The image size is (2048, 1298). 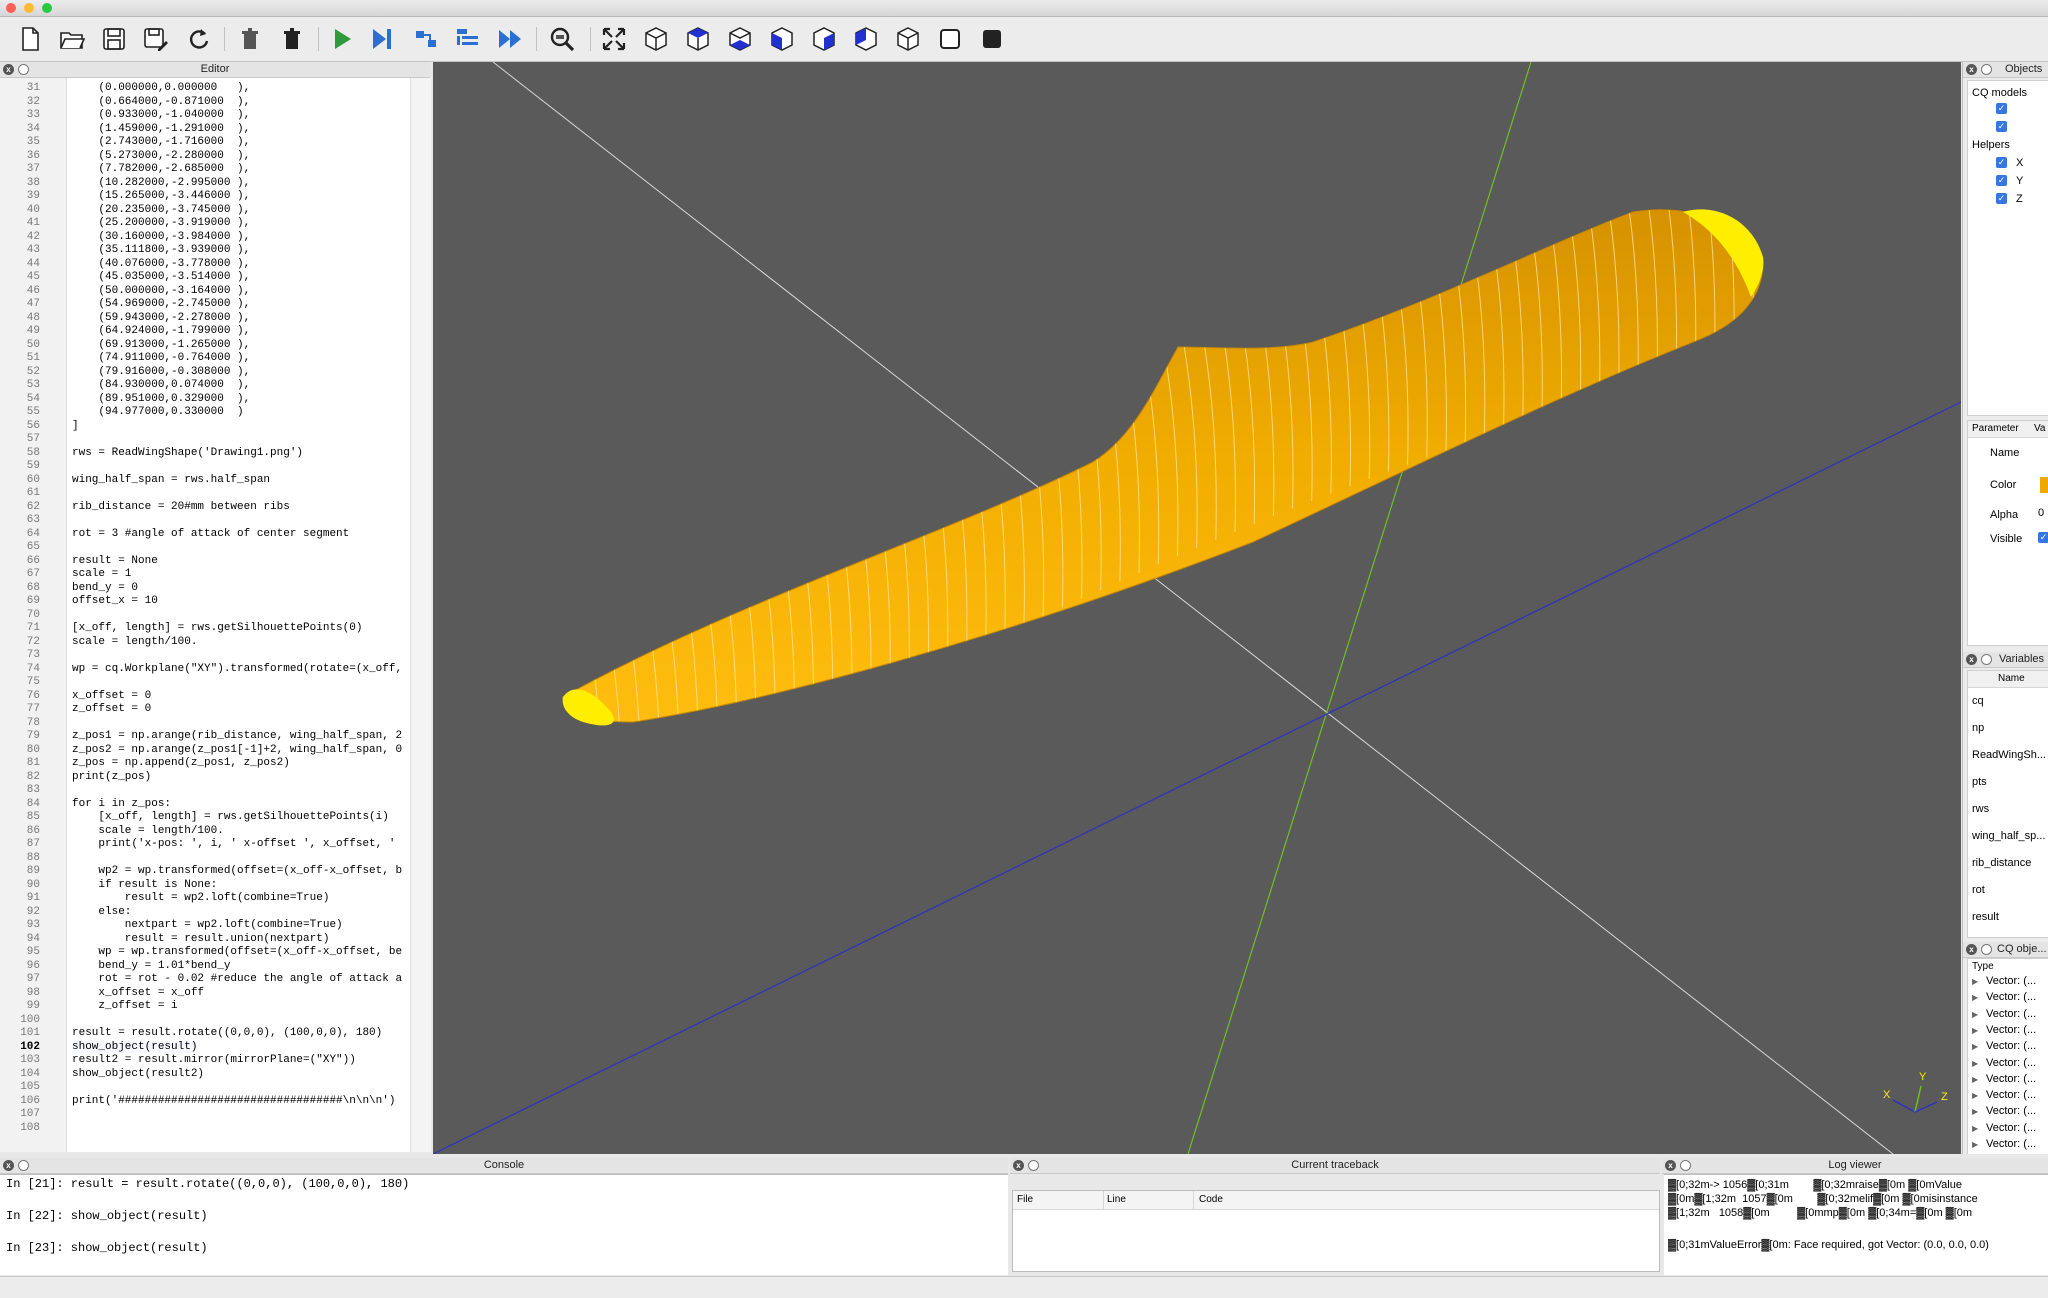 What do you see at coordinates (161, 304) in the screenshot?
I see `code-line: (54.969000,-2.745000 ),` at bounding box center [161, 304].